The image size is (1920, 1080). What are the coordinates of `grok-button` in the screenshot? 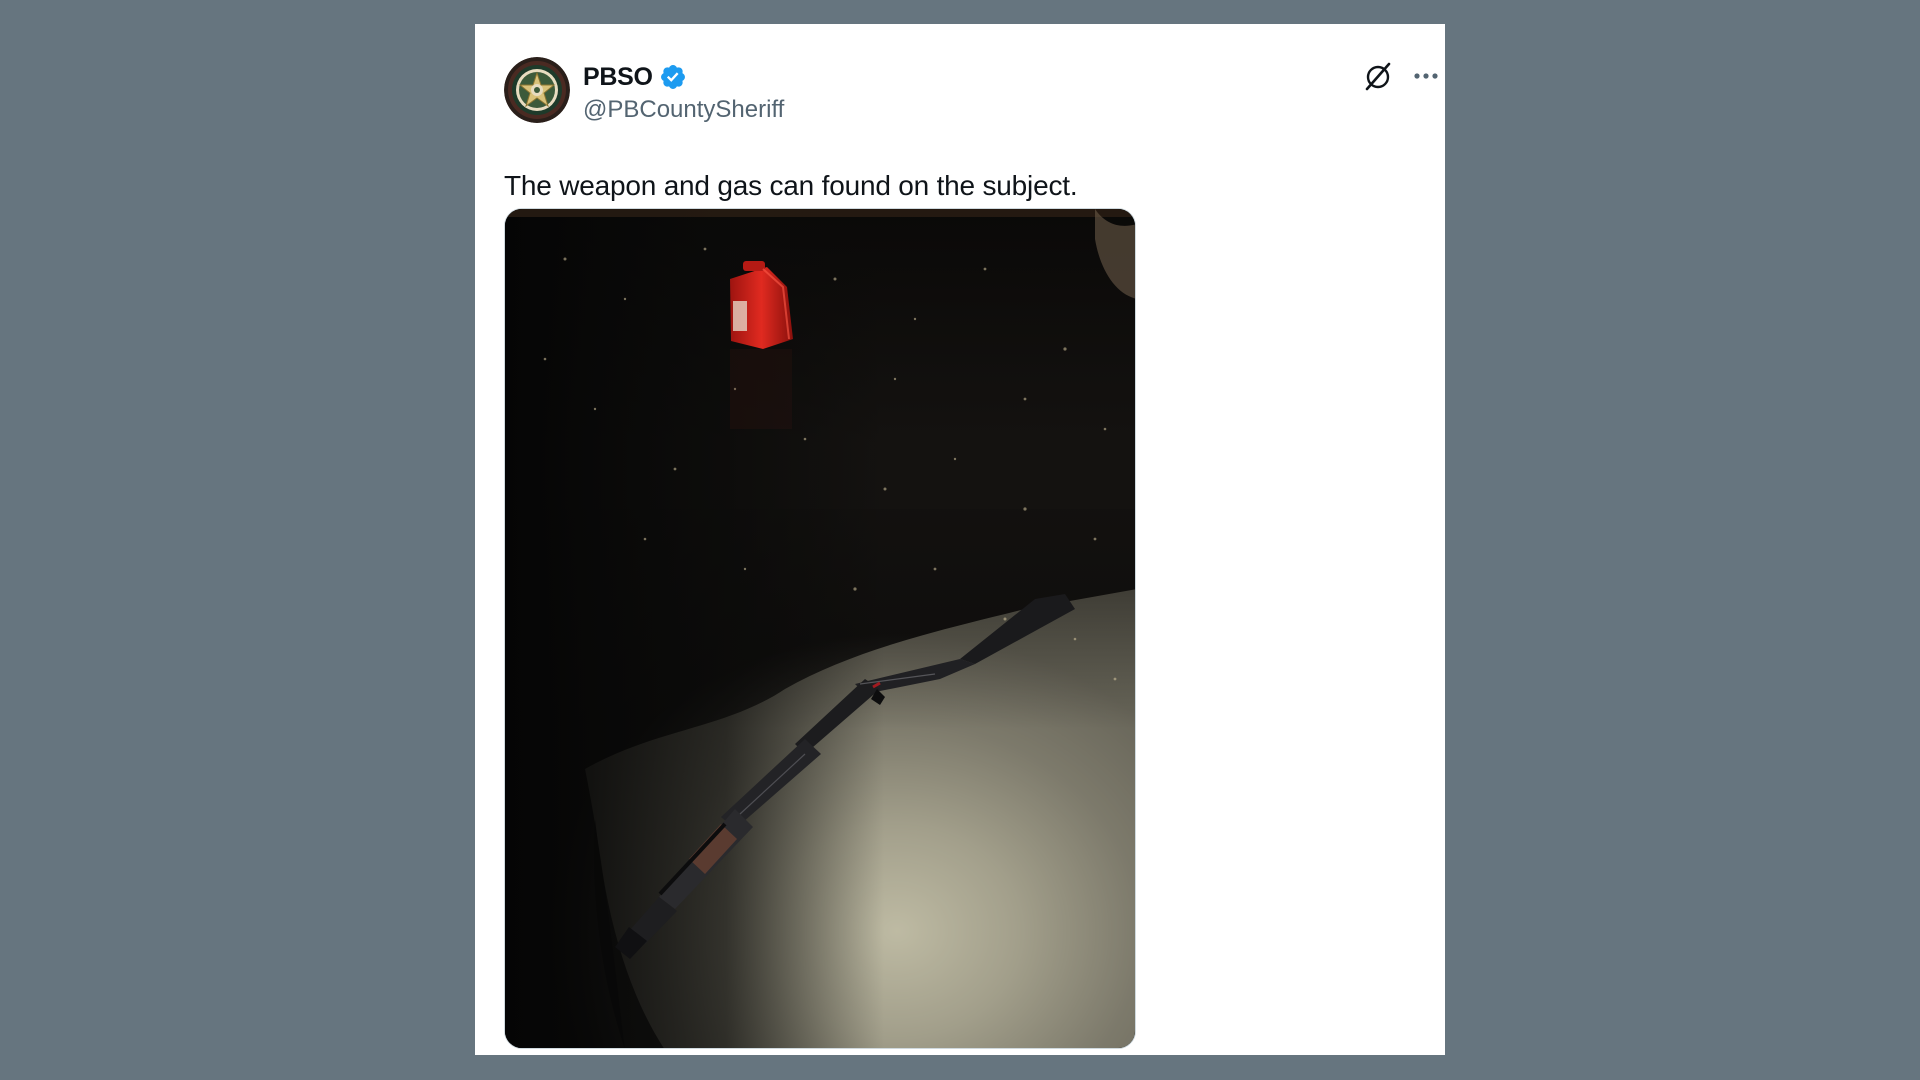 It's located at (1378, 76).